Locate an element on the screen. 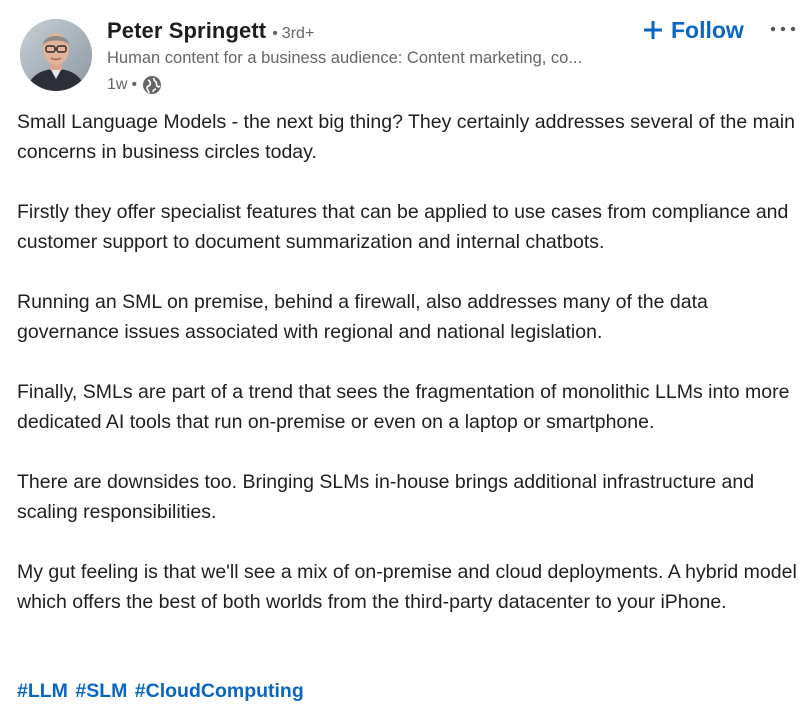 This screenshot has height=712, width=811. hashtag-list: #LLM #SLM #CloudComputing is located at coordinates (161, 691).